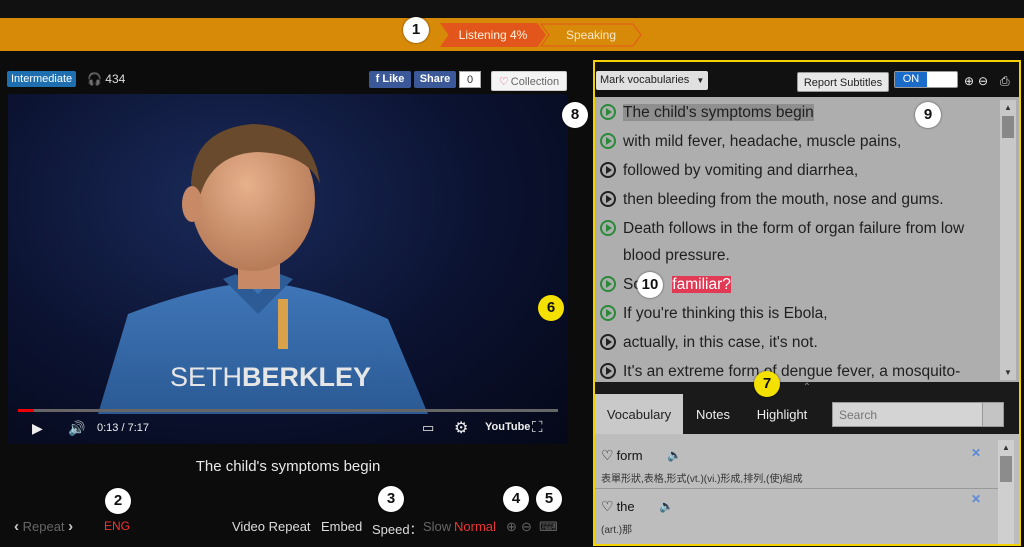 The image size is (1024, 547). I want to click on speed-normal-option: Normal, so click(475, 526).